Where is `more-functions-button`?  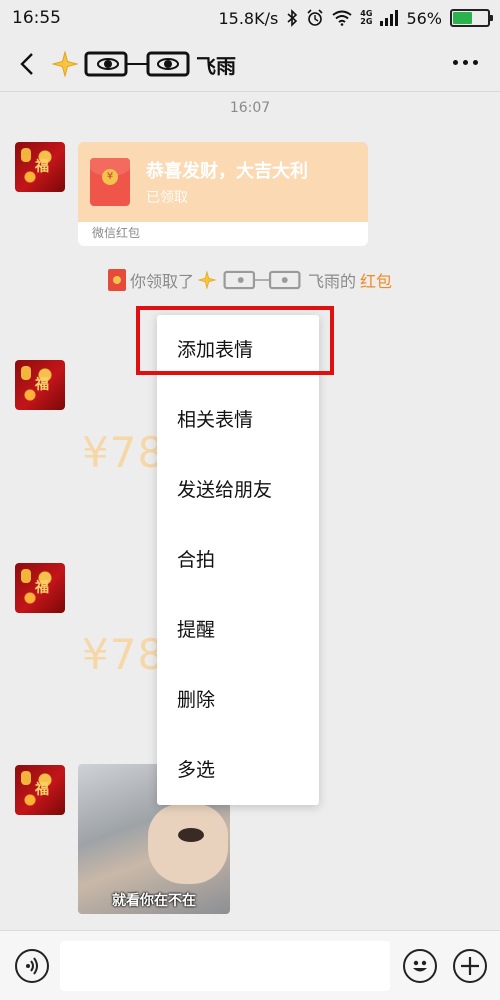 more-functions-button is located at coordinates (470, 966).